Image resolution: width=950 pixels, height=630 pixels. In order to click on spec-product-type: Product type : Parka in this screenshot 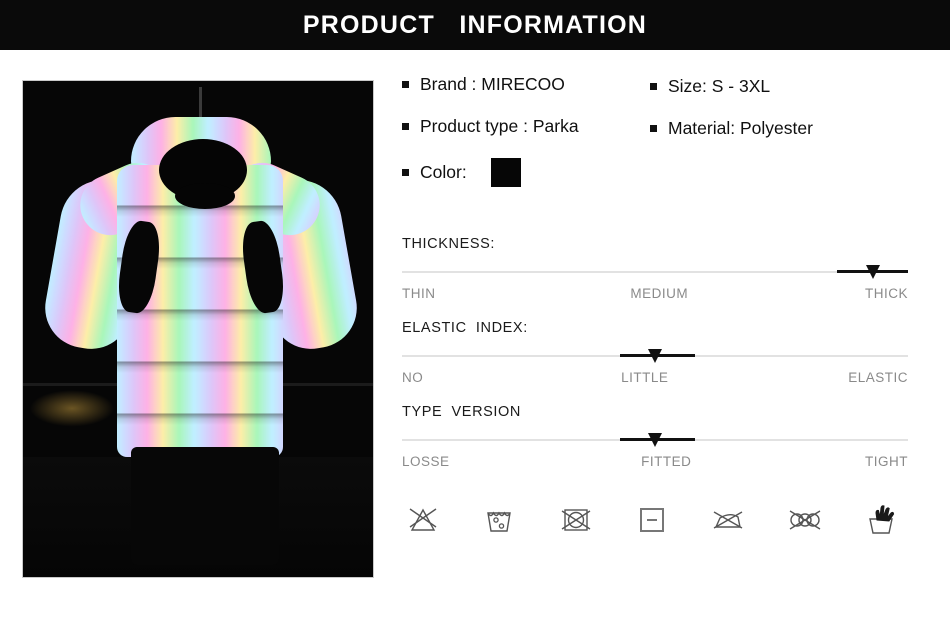, I will do `click(526, 126)`.